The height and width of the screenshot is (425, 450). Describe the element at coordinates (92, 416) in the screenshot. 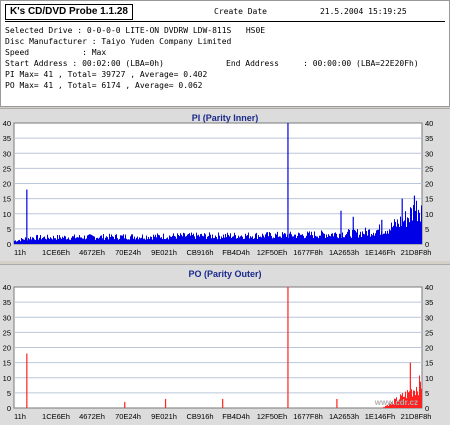

I see `po-x-tick: 4672Eh` at that location.